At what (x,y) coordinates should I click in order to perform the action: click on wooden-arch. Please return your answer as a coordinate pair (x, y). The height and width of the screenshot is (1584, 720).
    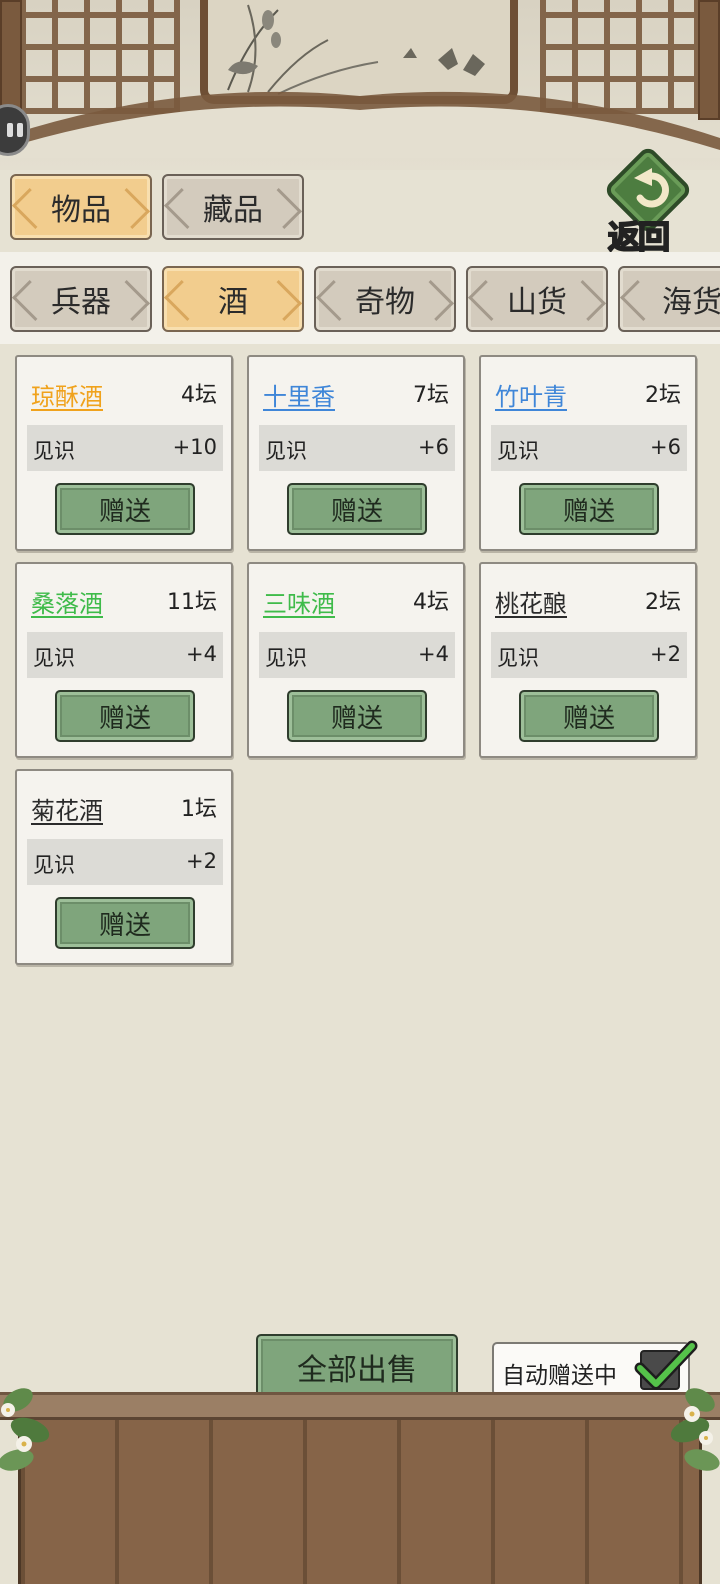
    Looking at the image, I should click on (360, 124).